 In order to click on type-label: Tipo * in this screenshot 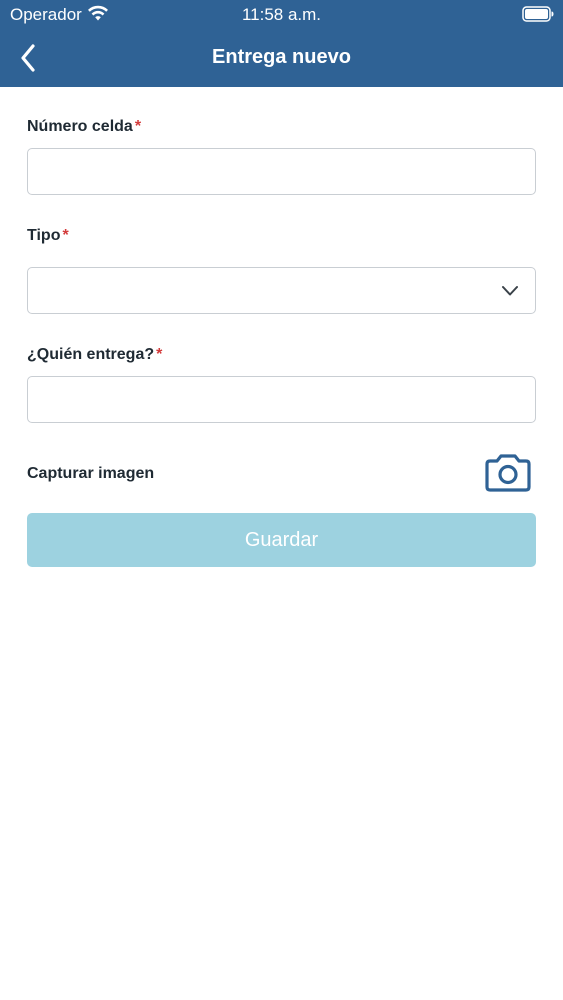, I will do `click(48, 235)`.